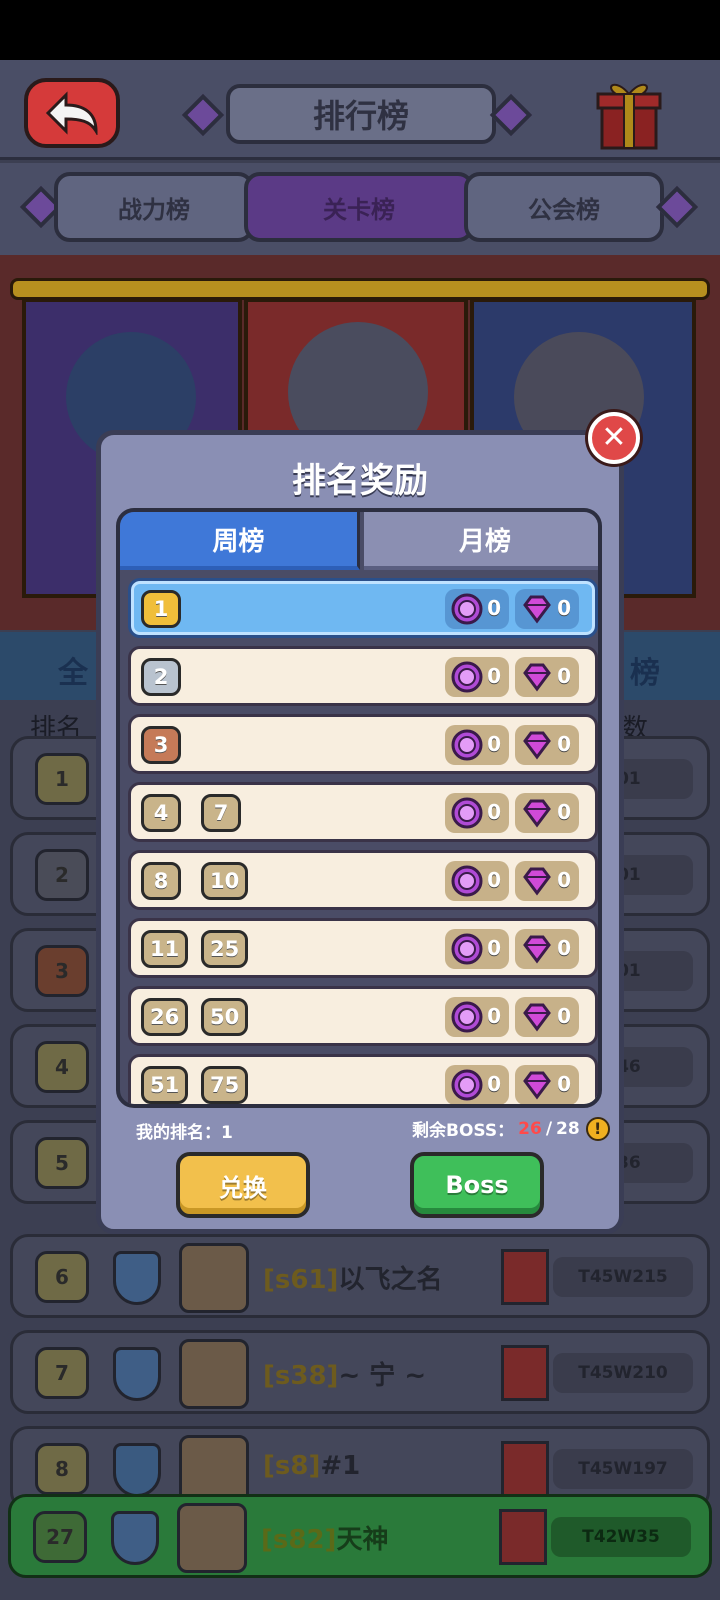 The height and width of the screenshot is (1600, 720). What do you see at coordinates (382, 1376) in the screenshot?
I see `player-nickname: ~ 宁 ~` at bounding box center [382, 1376].